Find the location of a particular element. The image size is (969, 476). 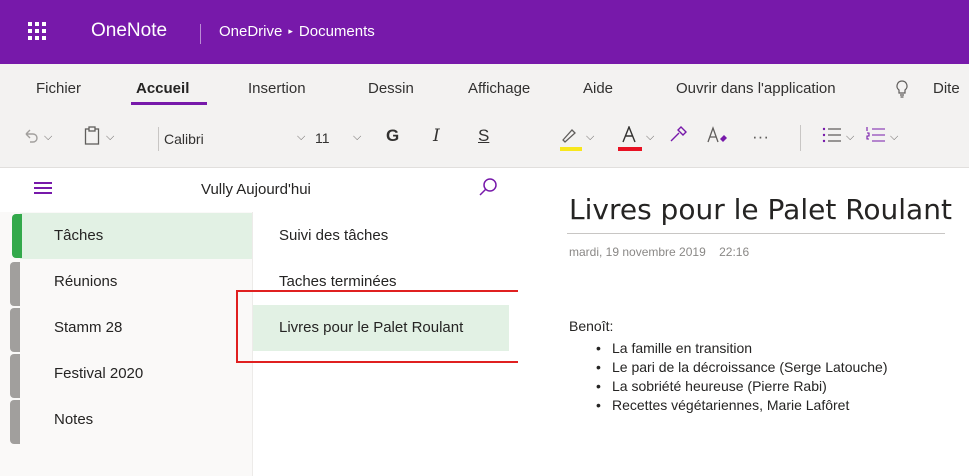

list-item: La famille en transition is located at coordinates (742, 348).